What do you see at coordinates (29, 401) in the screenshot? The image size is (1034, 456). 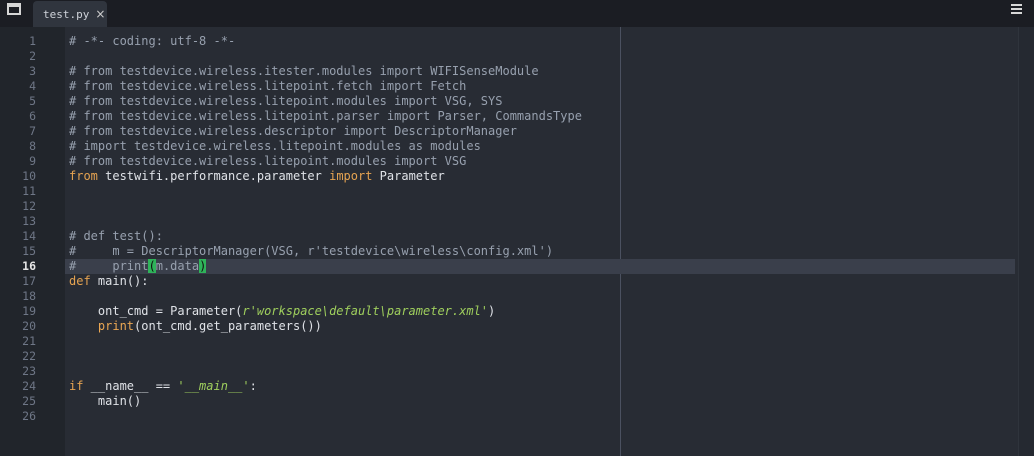 I see `line-number: 25` at bounding box center [29, 401].